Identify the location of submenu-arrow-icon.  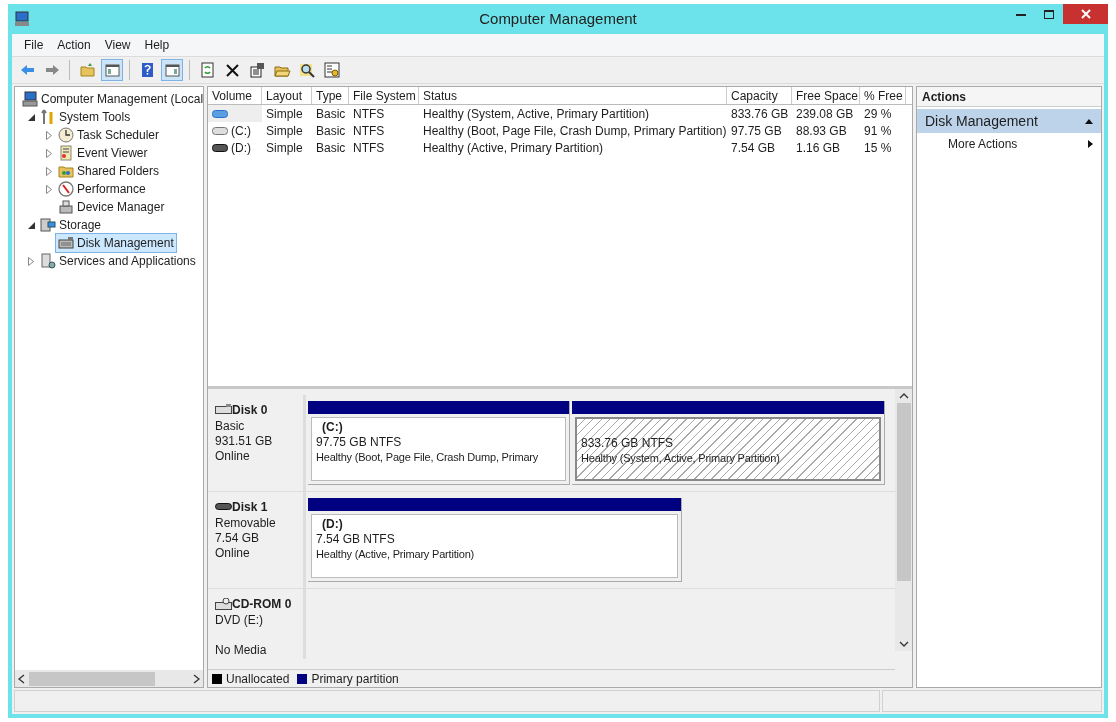
(1090, 144).